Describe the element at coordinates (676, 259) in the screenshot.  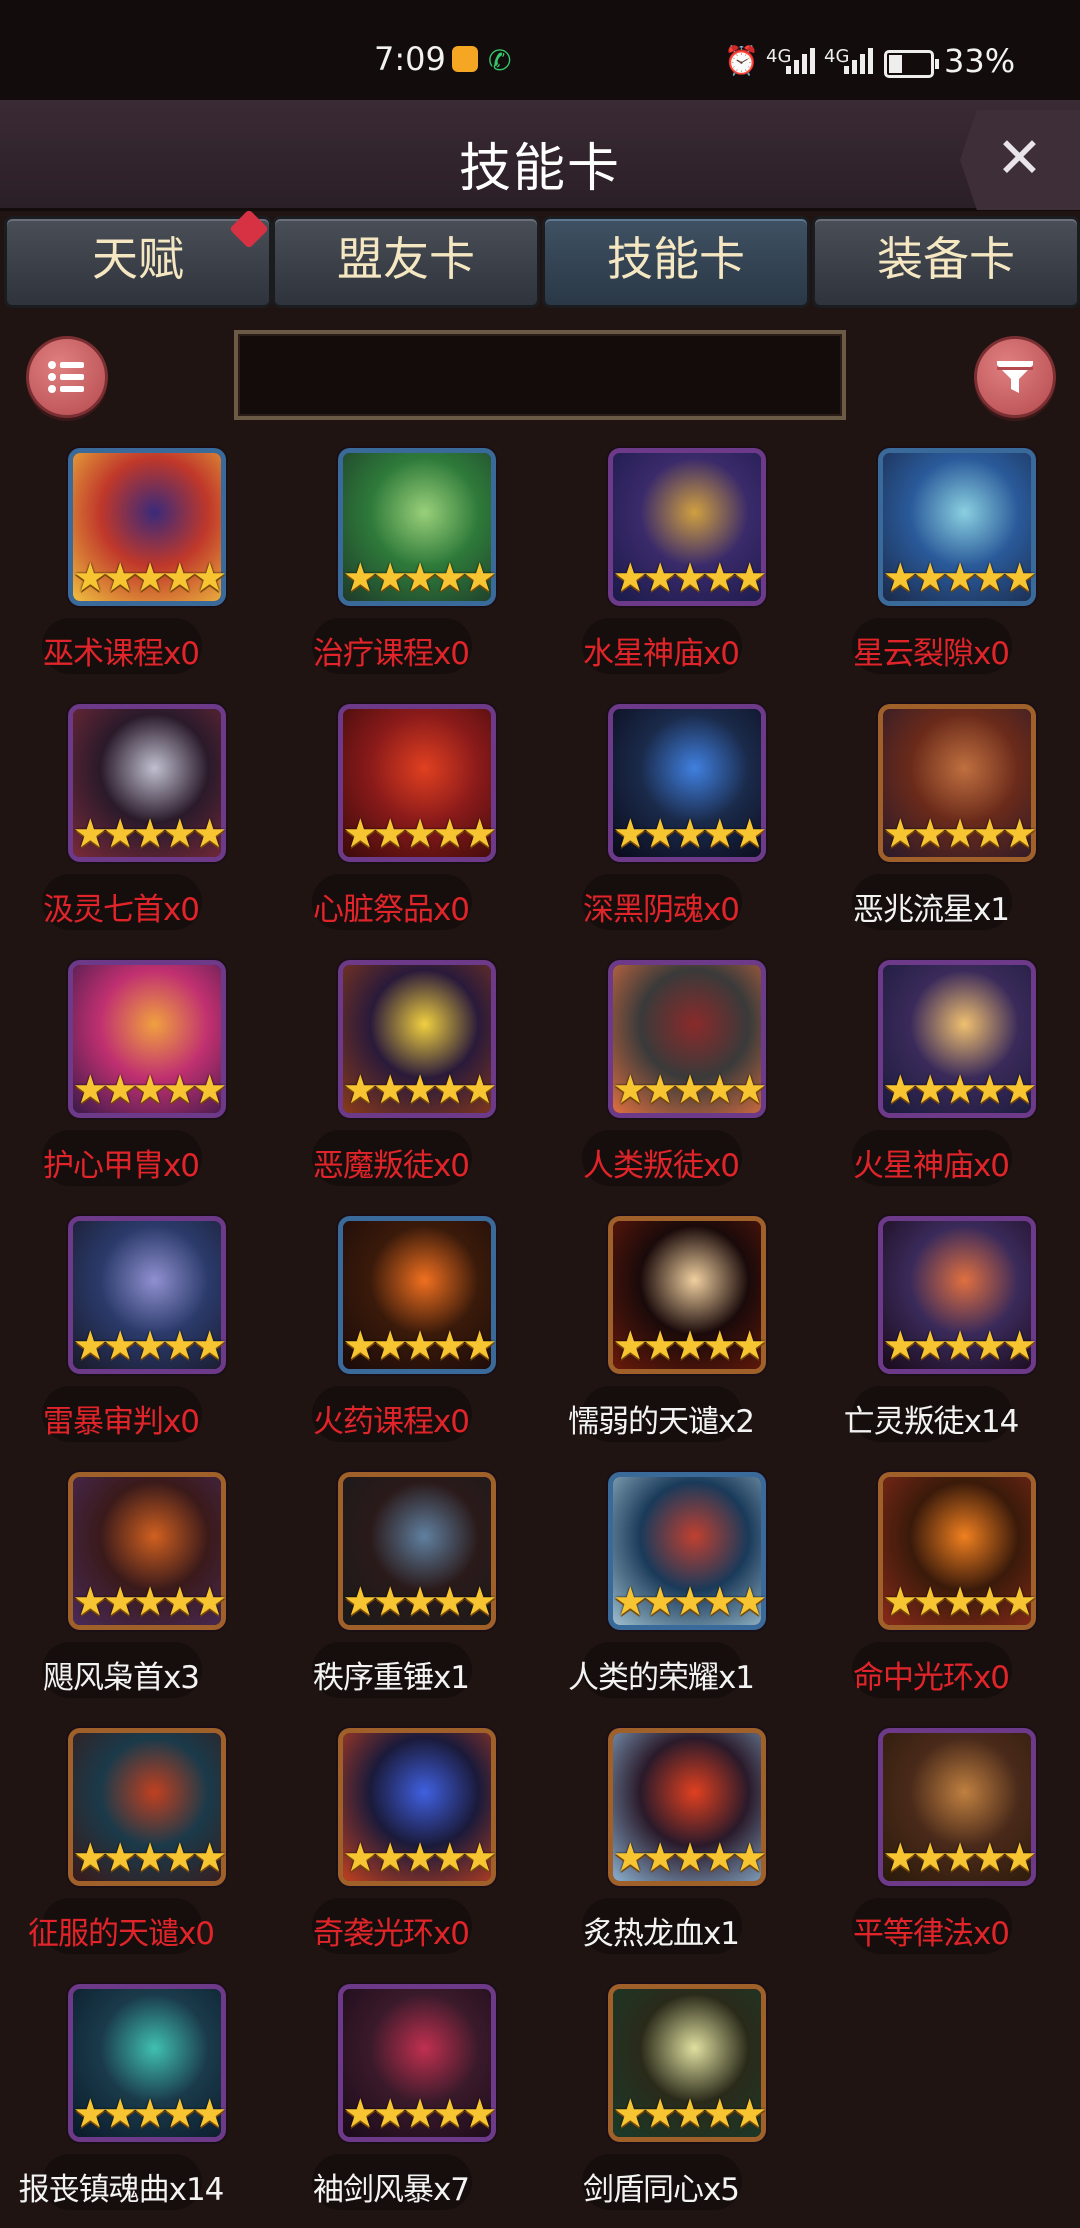
I see `tab-label: 技能卡` at that location.